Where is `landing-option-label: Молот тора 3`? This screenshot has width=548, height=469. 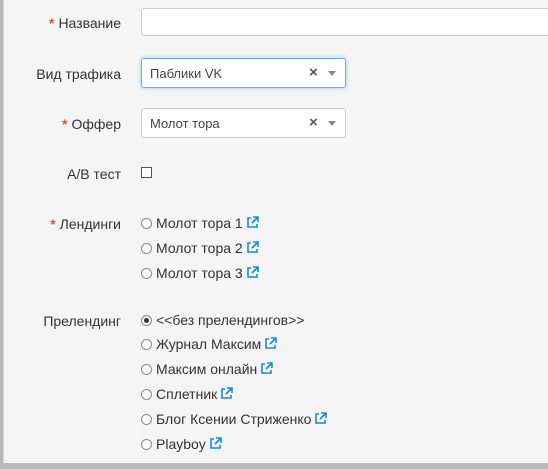
landing-option-label: Молот тора 3 is located at coordinates (199, 273).